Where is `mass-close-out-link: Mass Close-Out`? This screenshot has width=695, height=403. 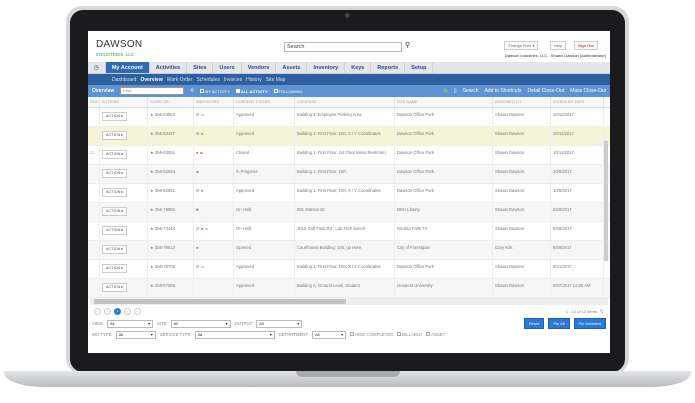 mass-close-out-link: Mass Close-Out is located at coordinates (588, 91).